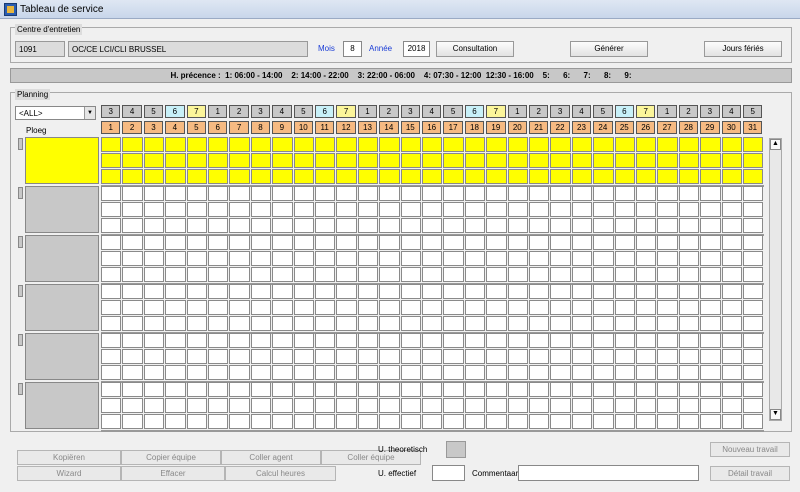  I want to click on scroll-down-icon: ▼, so click(775, 414).